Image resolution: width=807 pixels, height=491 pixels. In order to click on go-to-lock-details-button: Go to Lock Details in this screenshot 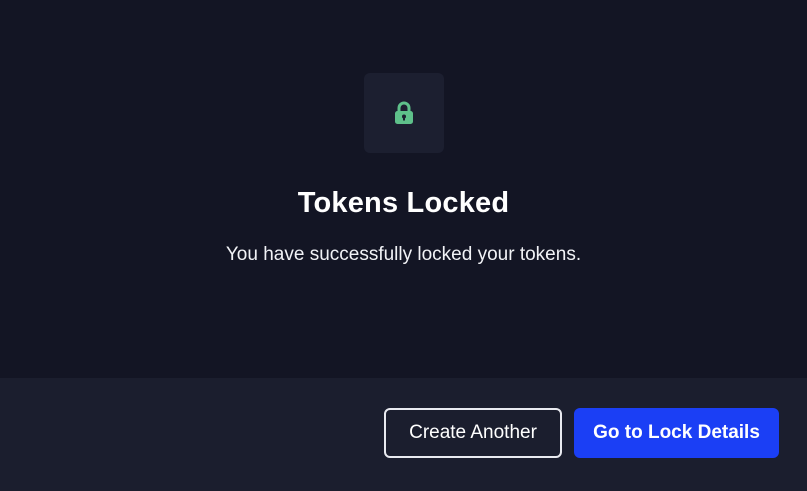, I will do `click(676, 433)`.